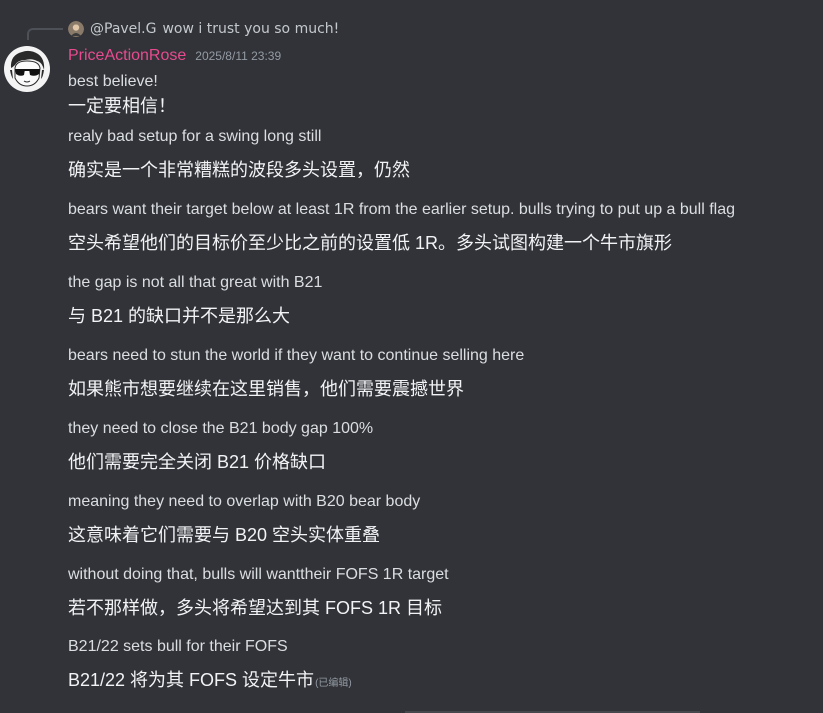 The height and width of the screenshot is (713, 823). Describe the element at coordinates (191, 680) in the screenshot. I see `message-line-text: B21/22 将为其 FOFS 设定牛市` at that location.